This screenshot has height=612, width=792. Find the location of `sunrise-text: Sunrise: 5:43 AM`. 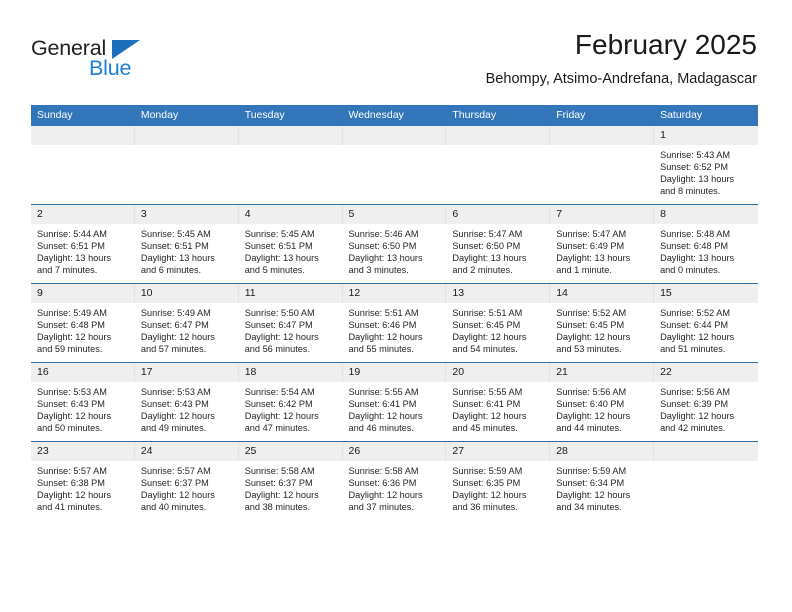

sunrise-text: Sunrise: 5:43 AM is located at coordinates (695, 155).